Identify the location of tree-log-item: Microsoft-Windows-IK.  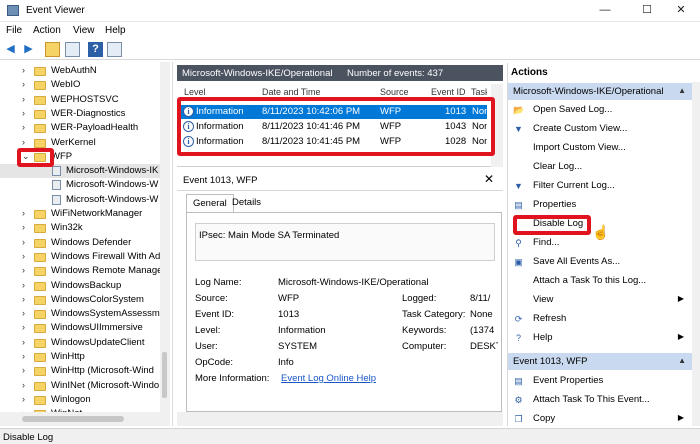
(80, 171).